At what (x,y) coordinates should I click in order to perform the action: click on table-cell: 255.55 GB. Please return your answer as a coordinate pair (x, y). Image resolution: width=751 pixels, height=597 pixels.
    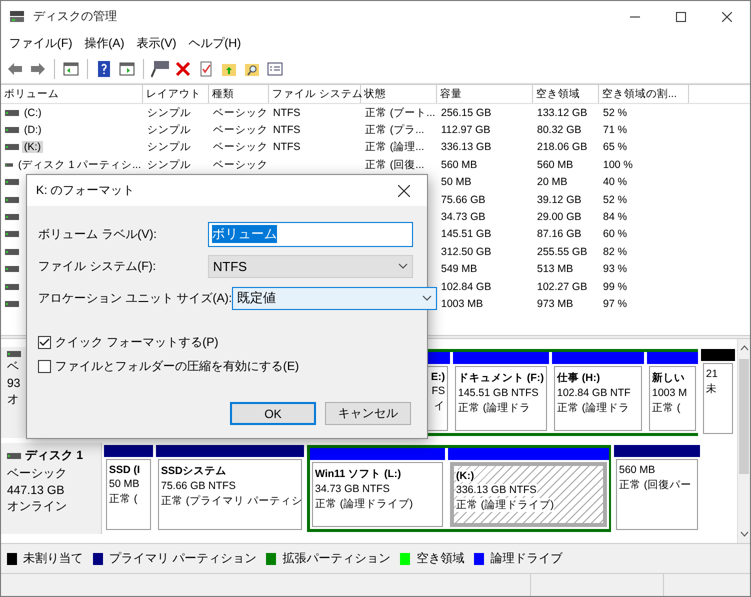
    Looking at the image, I should click on (562, 252).